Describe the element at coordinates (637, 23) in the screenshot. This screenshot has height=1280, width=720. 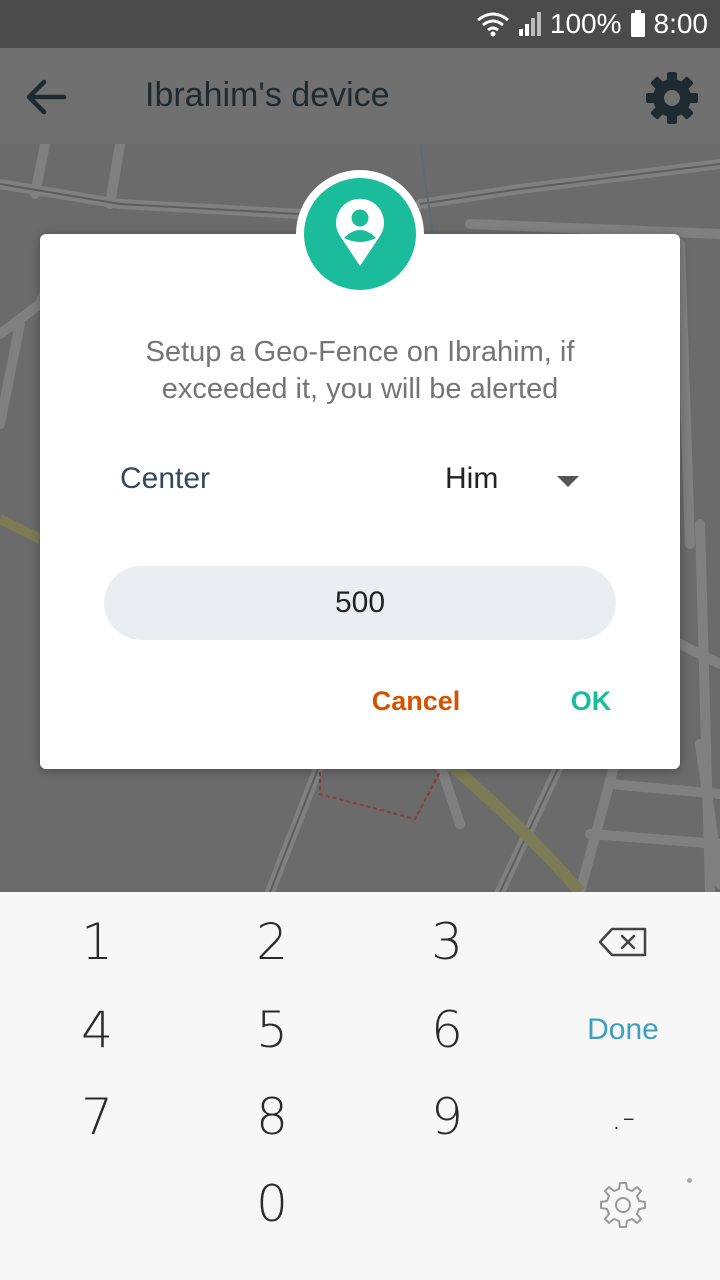
I see `battery-icon` at that location.